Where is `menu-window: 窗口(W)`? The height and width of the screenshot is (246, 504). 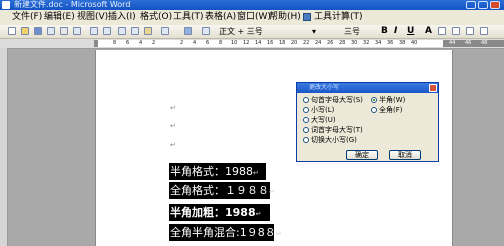
menu-window: 窗口(W) is located at coordinates (254, 17).